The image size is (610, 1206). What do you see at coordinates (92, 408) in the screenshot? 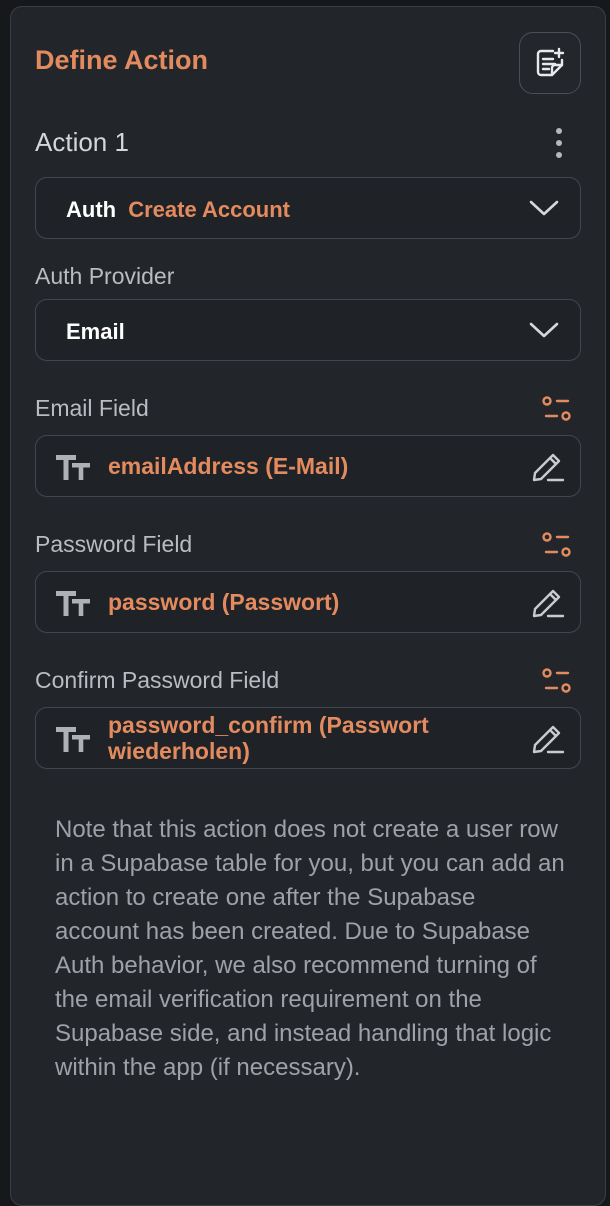
I see `email-field-label: Email Field` at bounding box center [92, 408].